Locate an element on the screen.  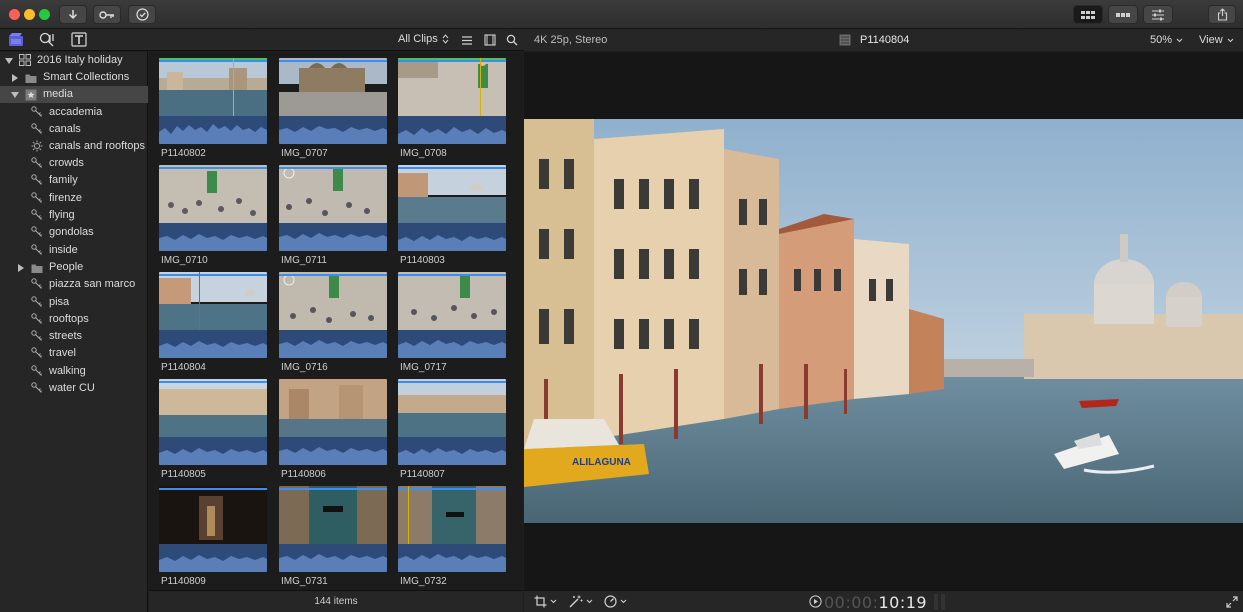
sidebar-keyword-row: gondolas is located at coordinates (74, 232).